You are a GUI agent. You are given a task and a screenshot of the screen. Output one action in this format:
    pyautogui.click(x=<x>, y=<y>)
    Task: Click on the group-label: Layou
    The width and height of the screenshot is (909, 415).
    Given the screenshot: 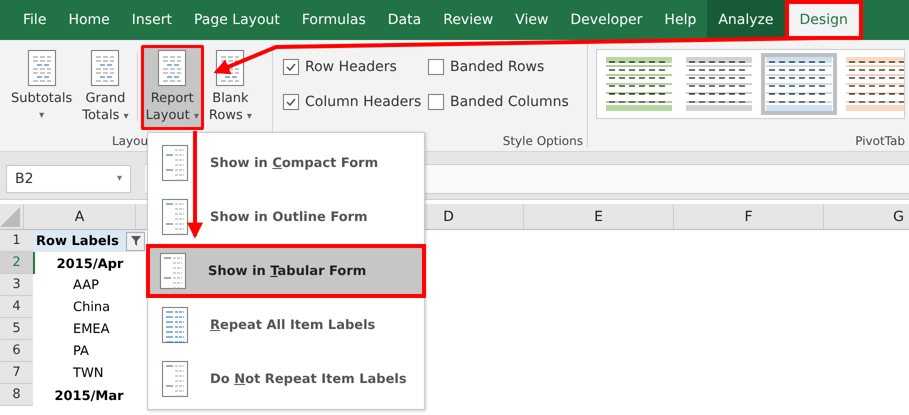 What is the action you would take?
    pyautogui.click(x=130, y=141)
    